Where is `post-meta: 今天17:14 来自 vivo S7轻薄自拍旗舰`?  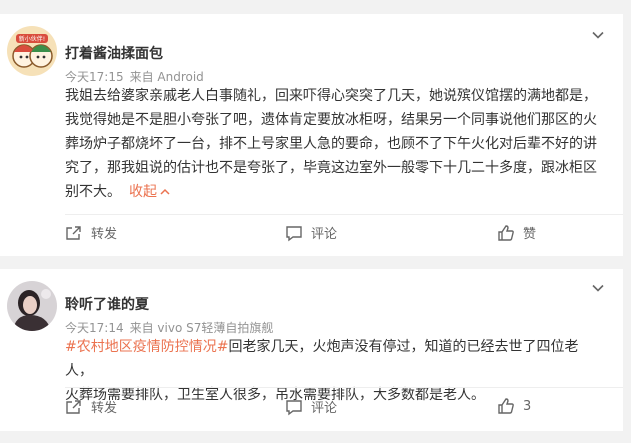 post-meta: 今天17:14 来自 vivo S7轻薄自拍旗舰 is located at coordinates (169, 327).